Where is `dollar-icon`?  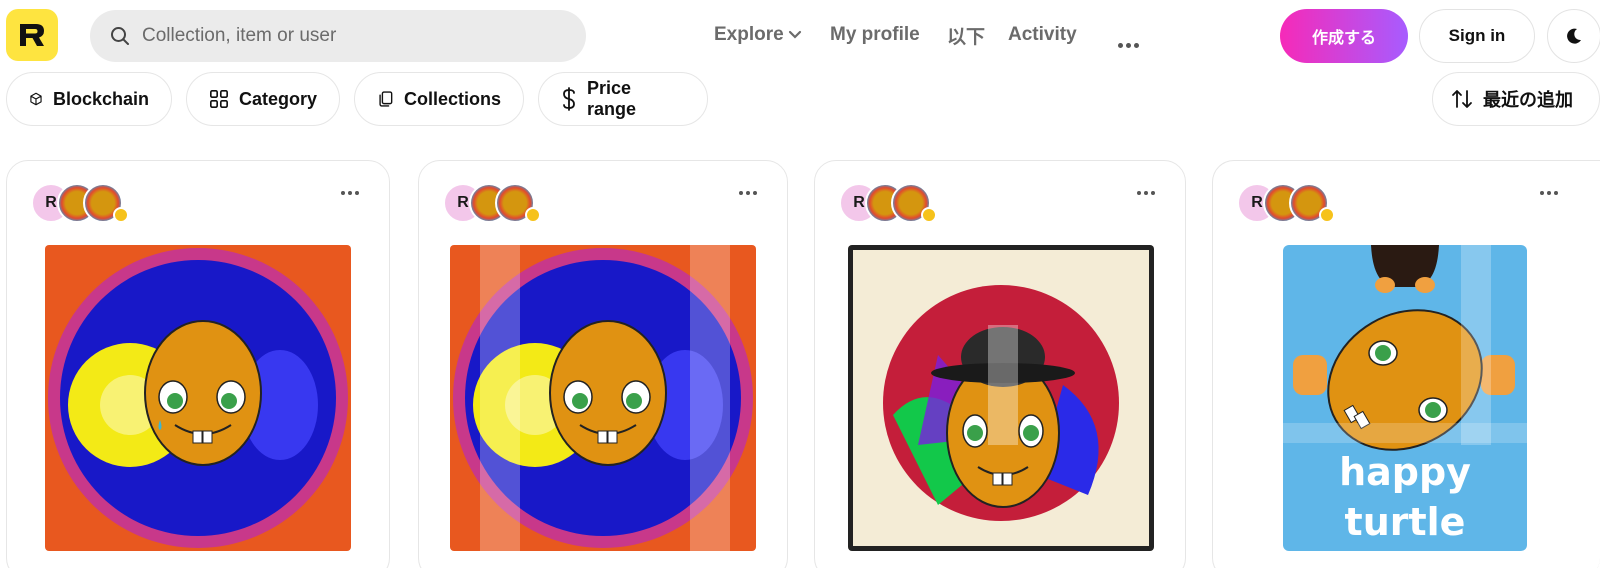
dollar-icon is located at coordinates (569, 99).